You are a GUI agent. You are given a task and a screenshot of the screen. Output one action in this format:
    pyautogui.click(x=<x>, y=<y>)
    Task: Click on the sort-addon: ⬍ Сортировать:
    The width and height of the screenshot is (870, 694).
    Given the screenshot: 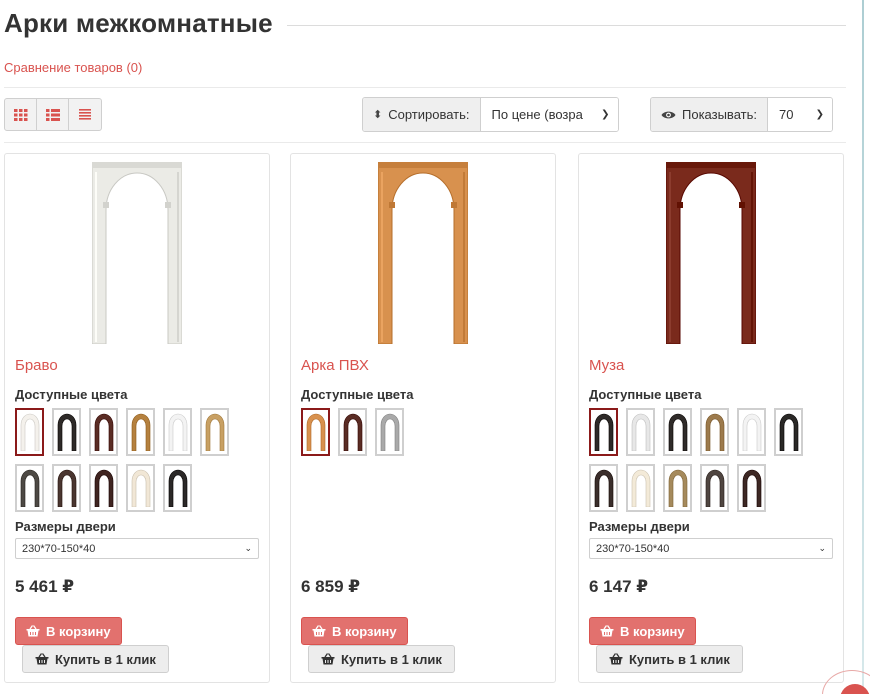 What is the action you would take?
    pyautogui.click(x=422, y=114)
    